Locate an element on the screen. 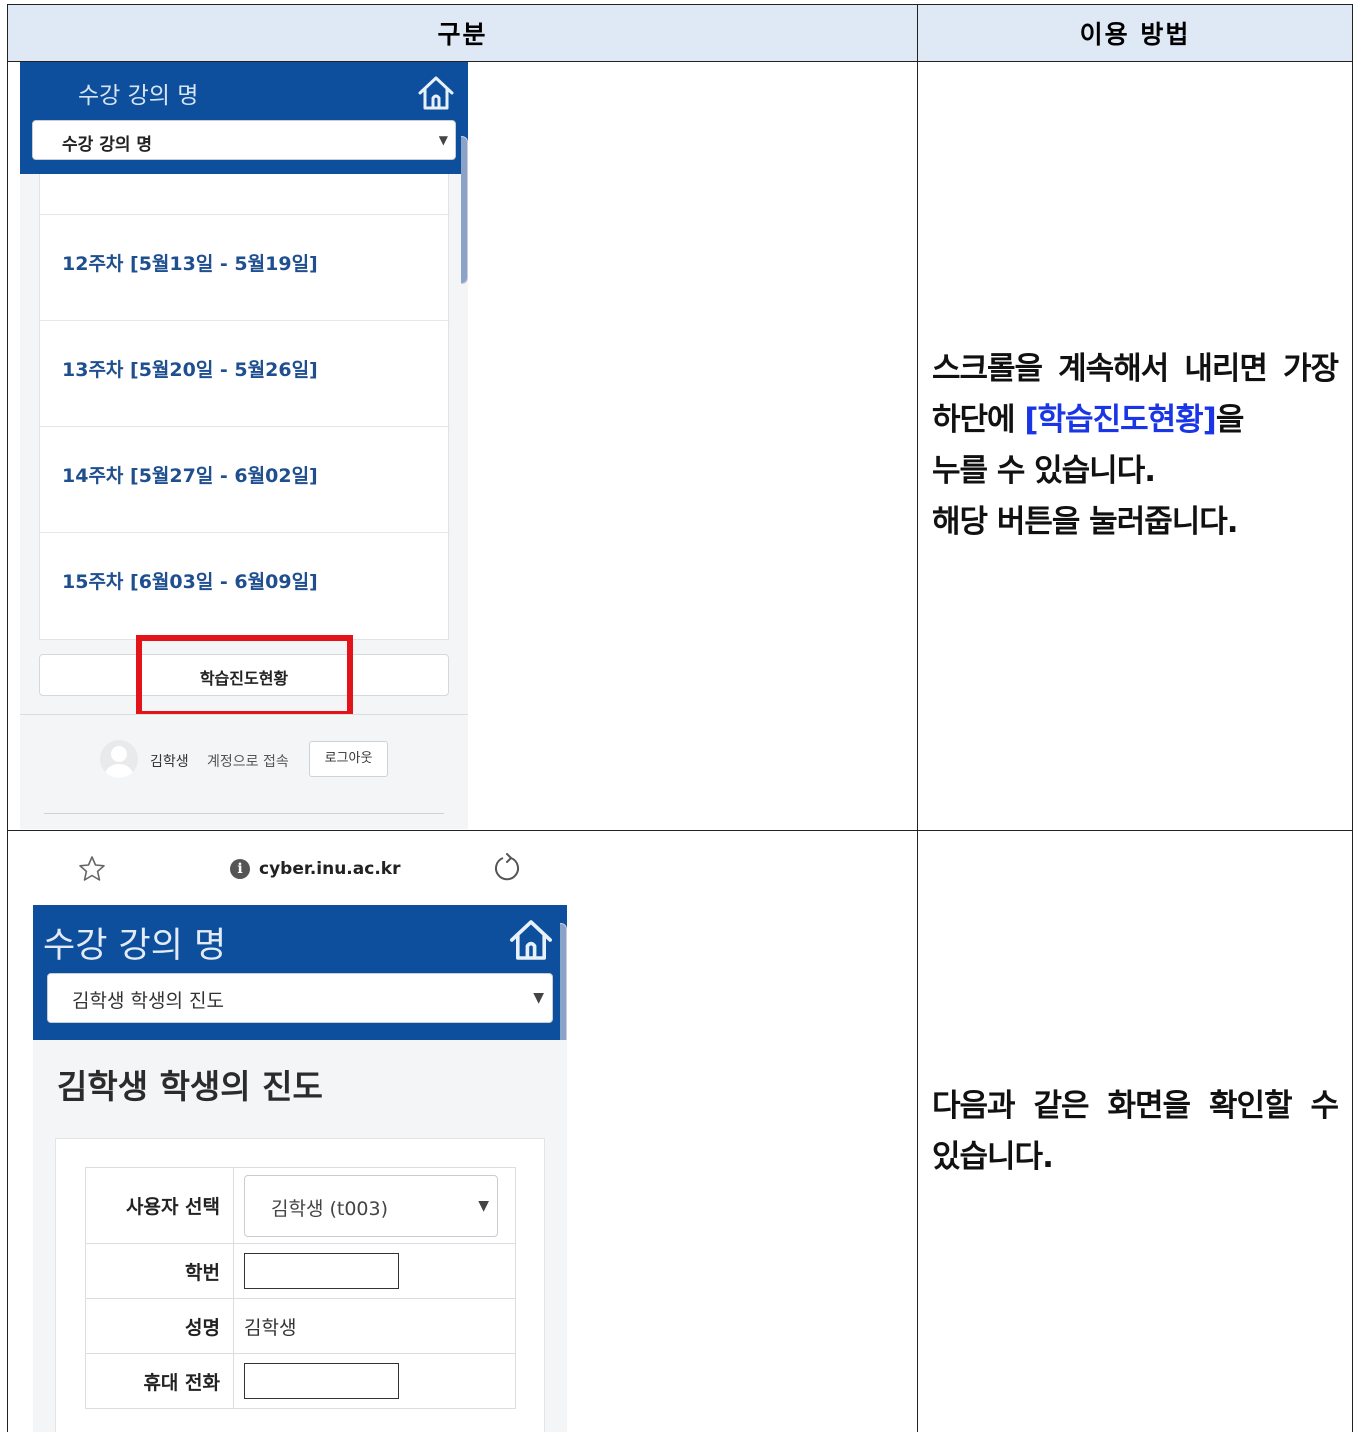 This screenshot has width=1356, height=1432. reload-icon is located at coordinates (507, 868).